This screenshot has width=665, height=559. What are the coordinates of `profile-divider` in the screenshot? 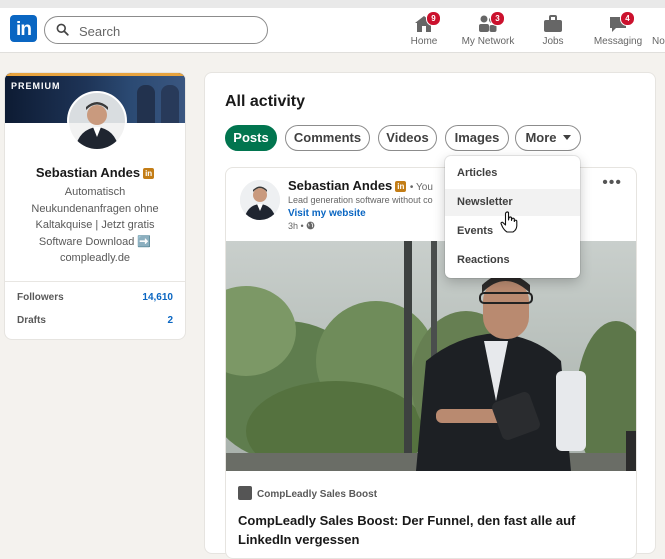 It's located at (95, 281).